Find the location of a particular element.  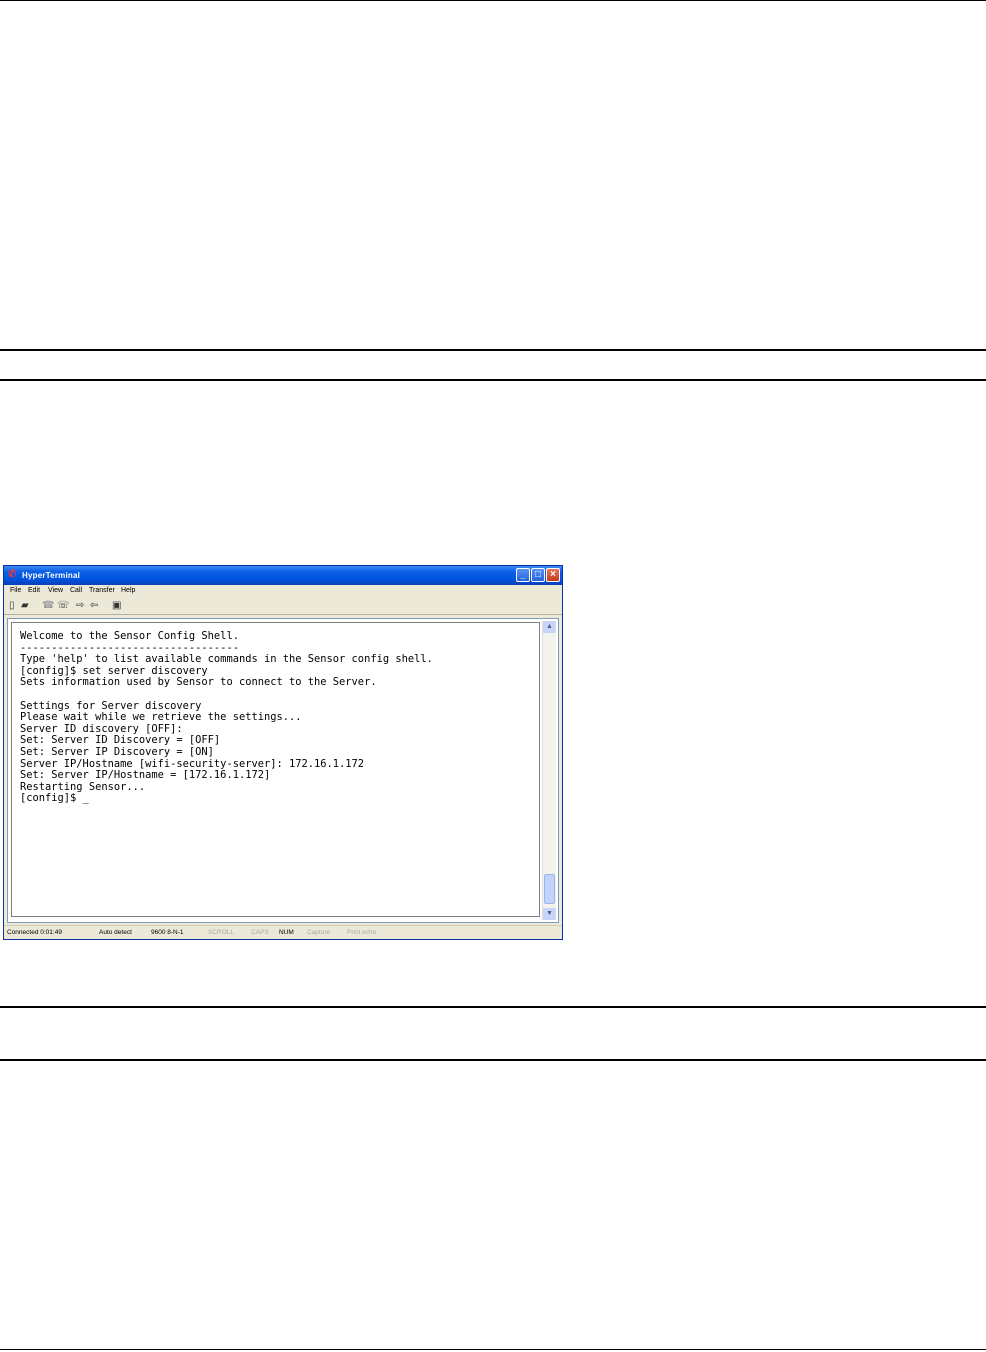

maximize-button: □ is located at coordinates (538, 575).